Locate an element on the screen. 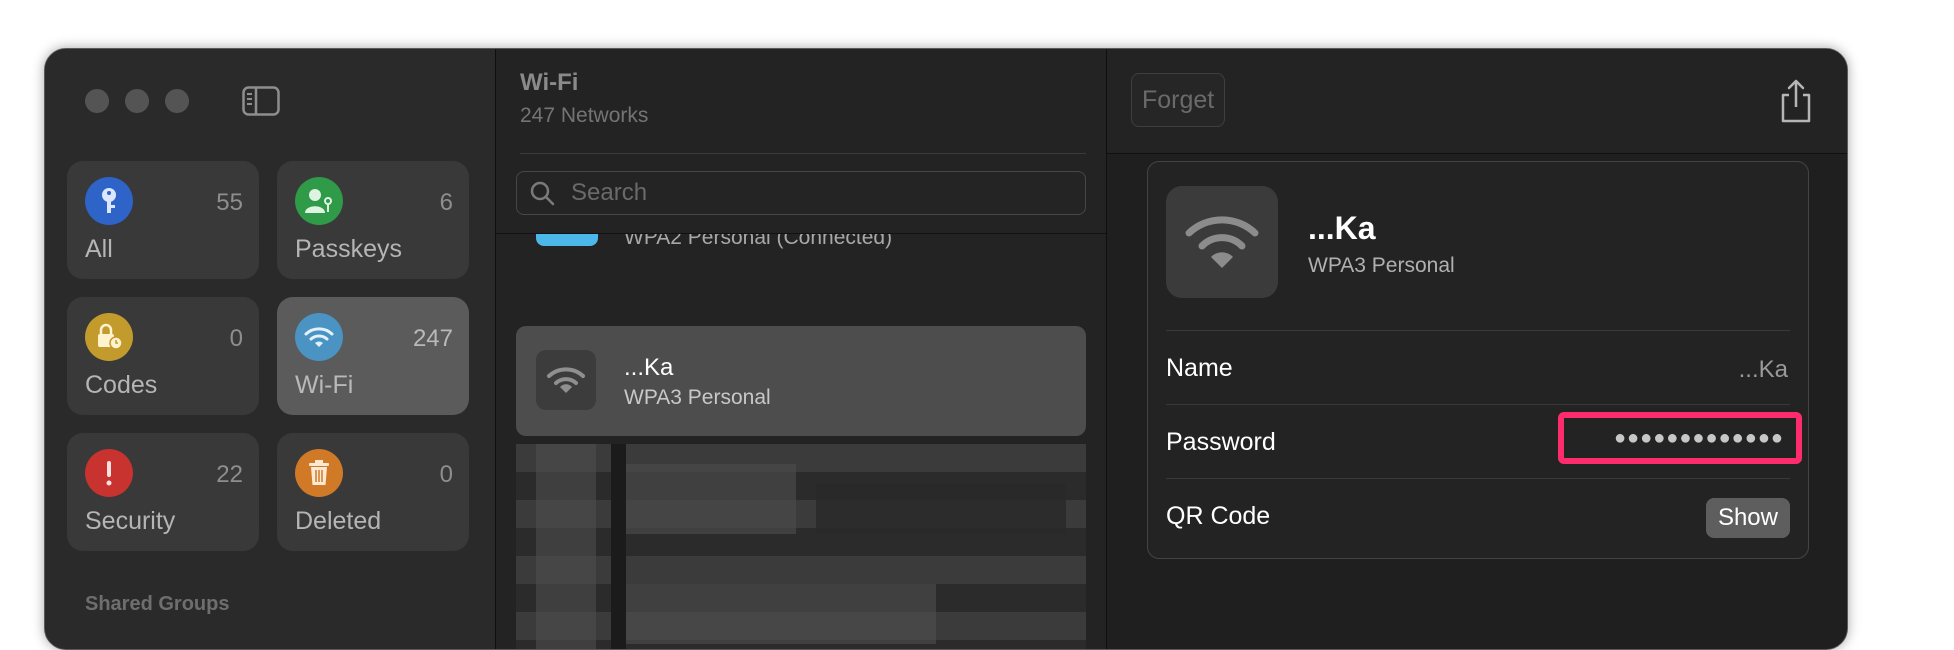 The height and width of the screenshot is (650, 1954). password-label: Password is located at coordinates (1221, 442).